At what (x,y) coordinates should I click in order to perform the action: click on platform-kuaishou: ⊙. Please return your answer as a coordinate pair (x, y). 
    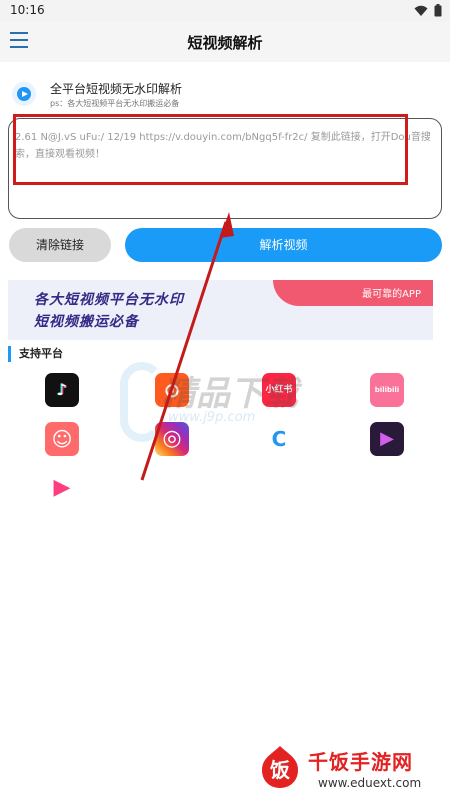
    Looking at the image, I should click on (172, 390).